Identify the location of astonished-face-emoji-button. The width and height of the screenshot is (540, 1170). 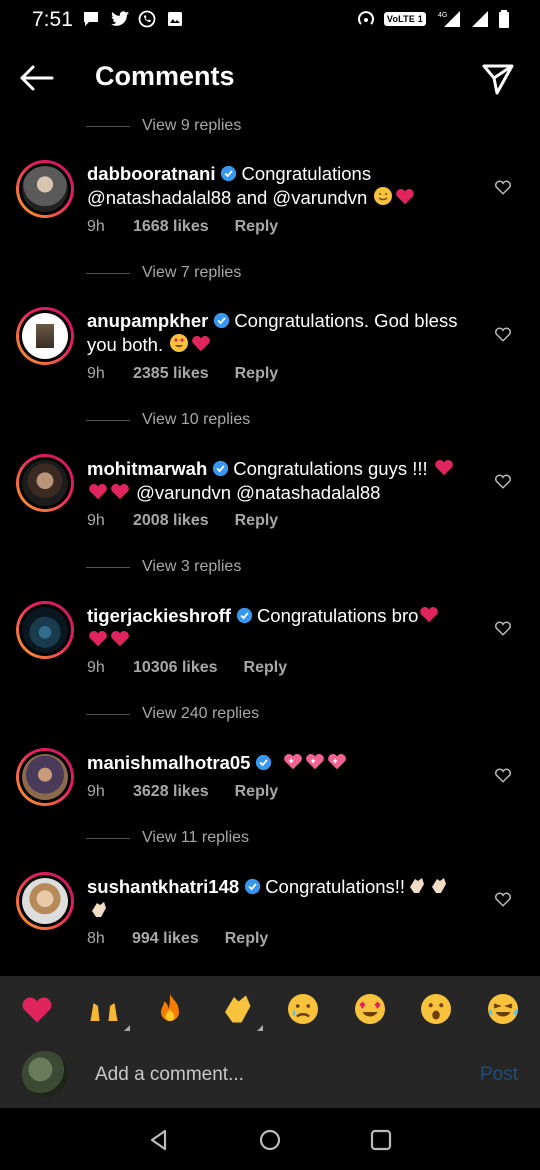
(436, 1009).